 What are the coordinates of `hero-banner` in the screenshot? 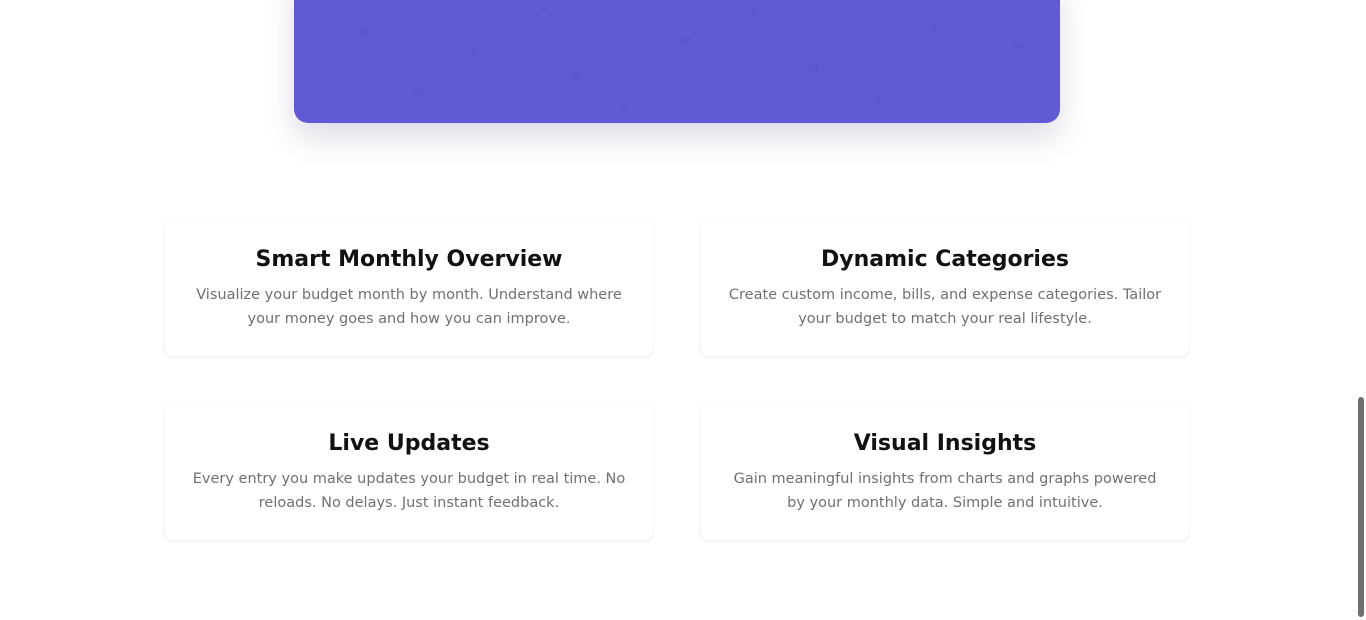 It's located at (677, 61).